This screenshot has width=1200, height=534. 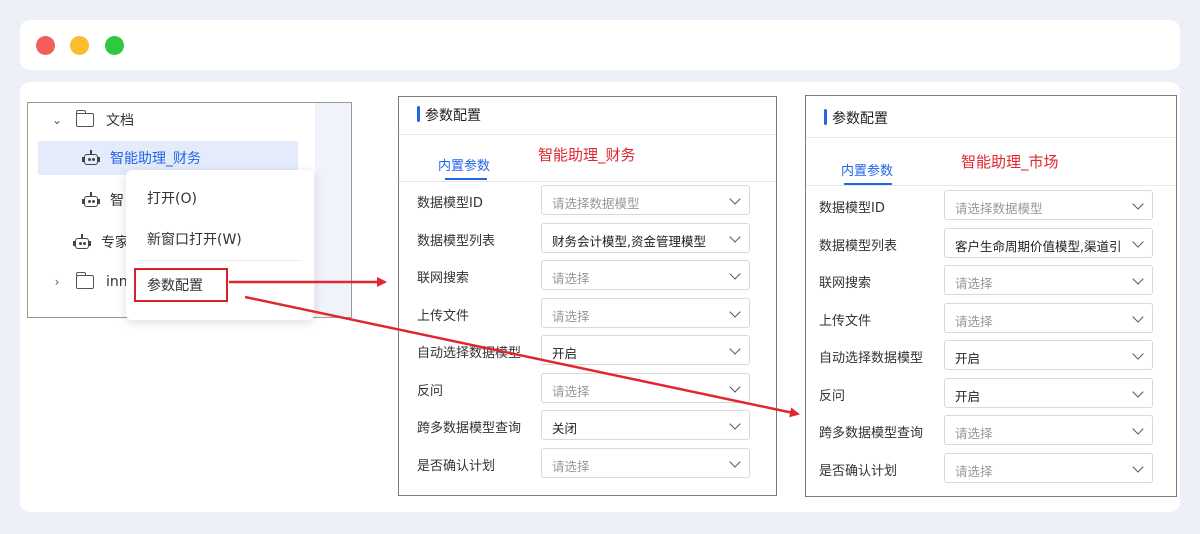 I want to click on tree-item-label: inn, so click(x=117, y=282).